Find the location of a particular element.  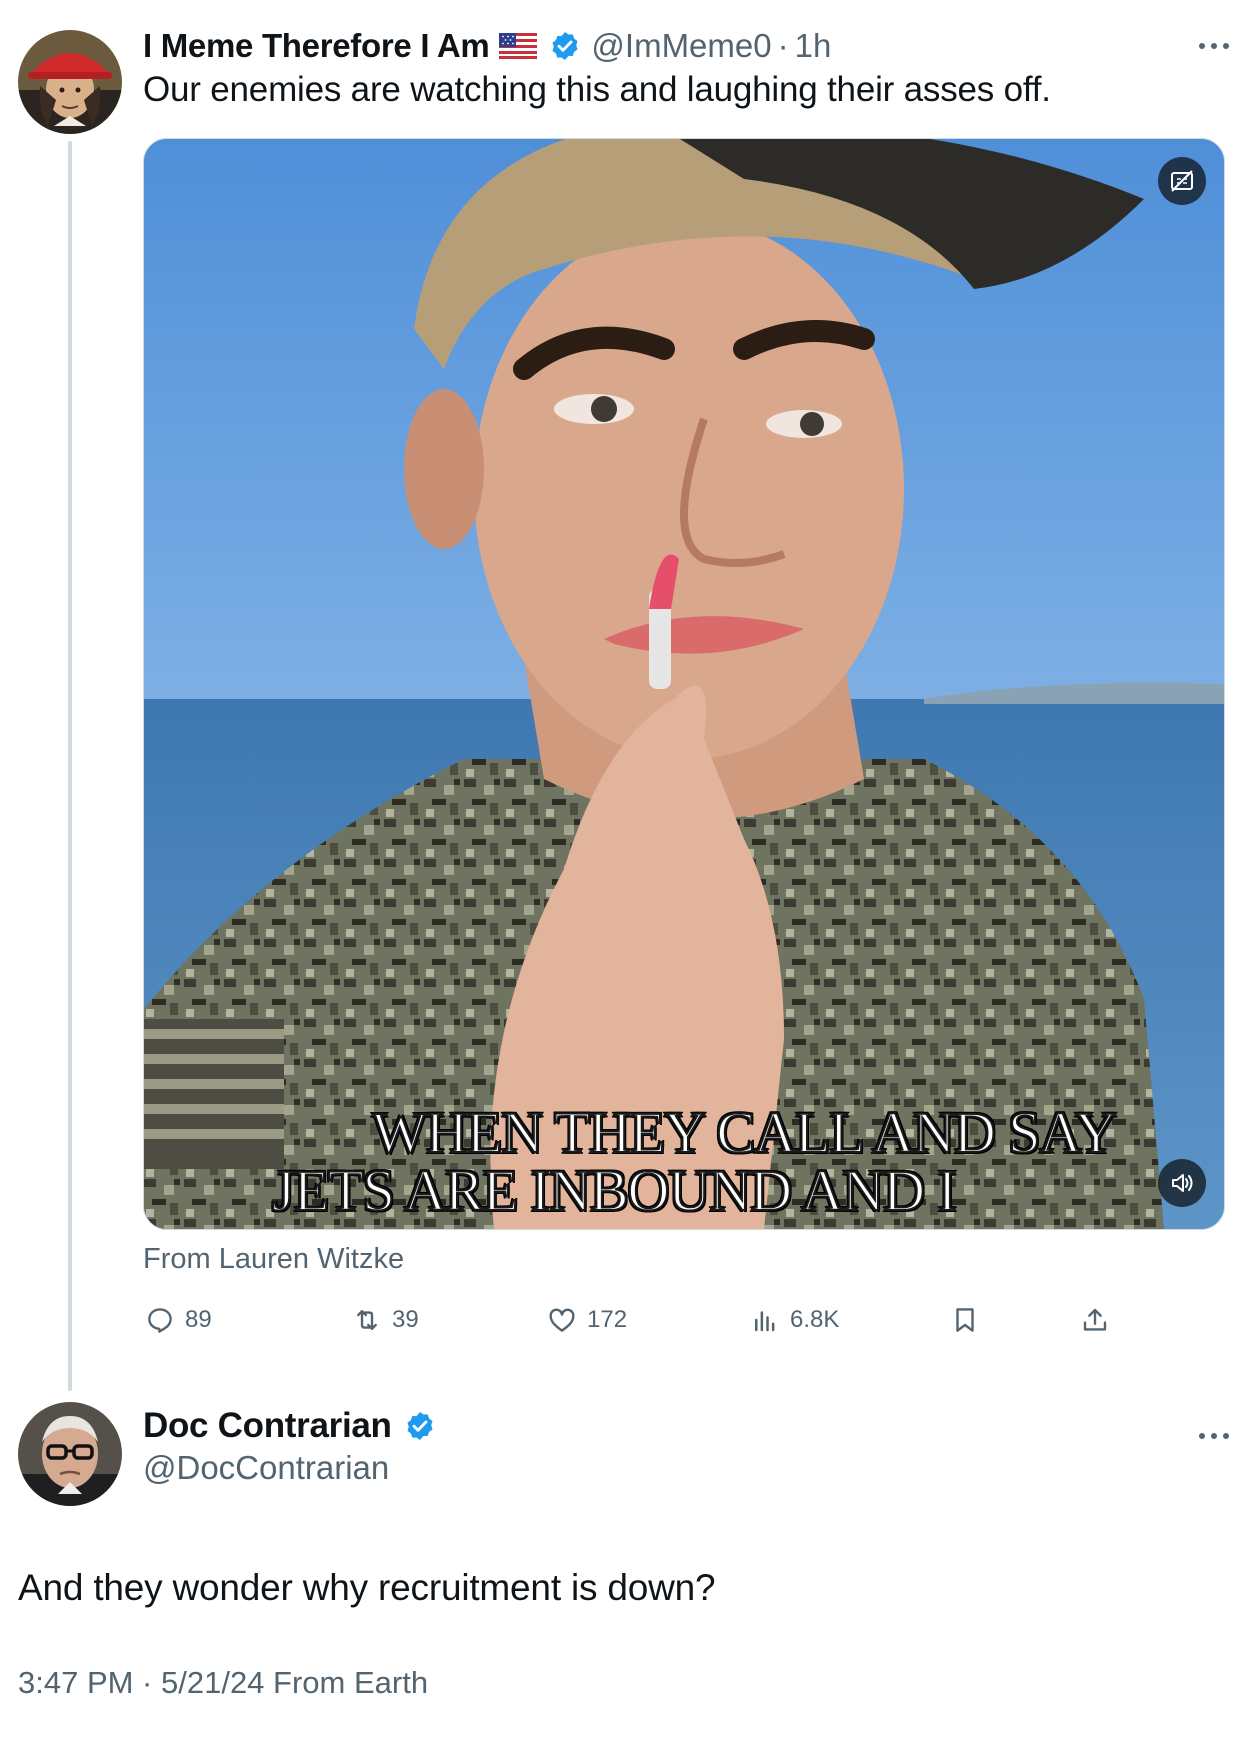

closed-captions-icon is located at coordinates (1182, 181).